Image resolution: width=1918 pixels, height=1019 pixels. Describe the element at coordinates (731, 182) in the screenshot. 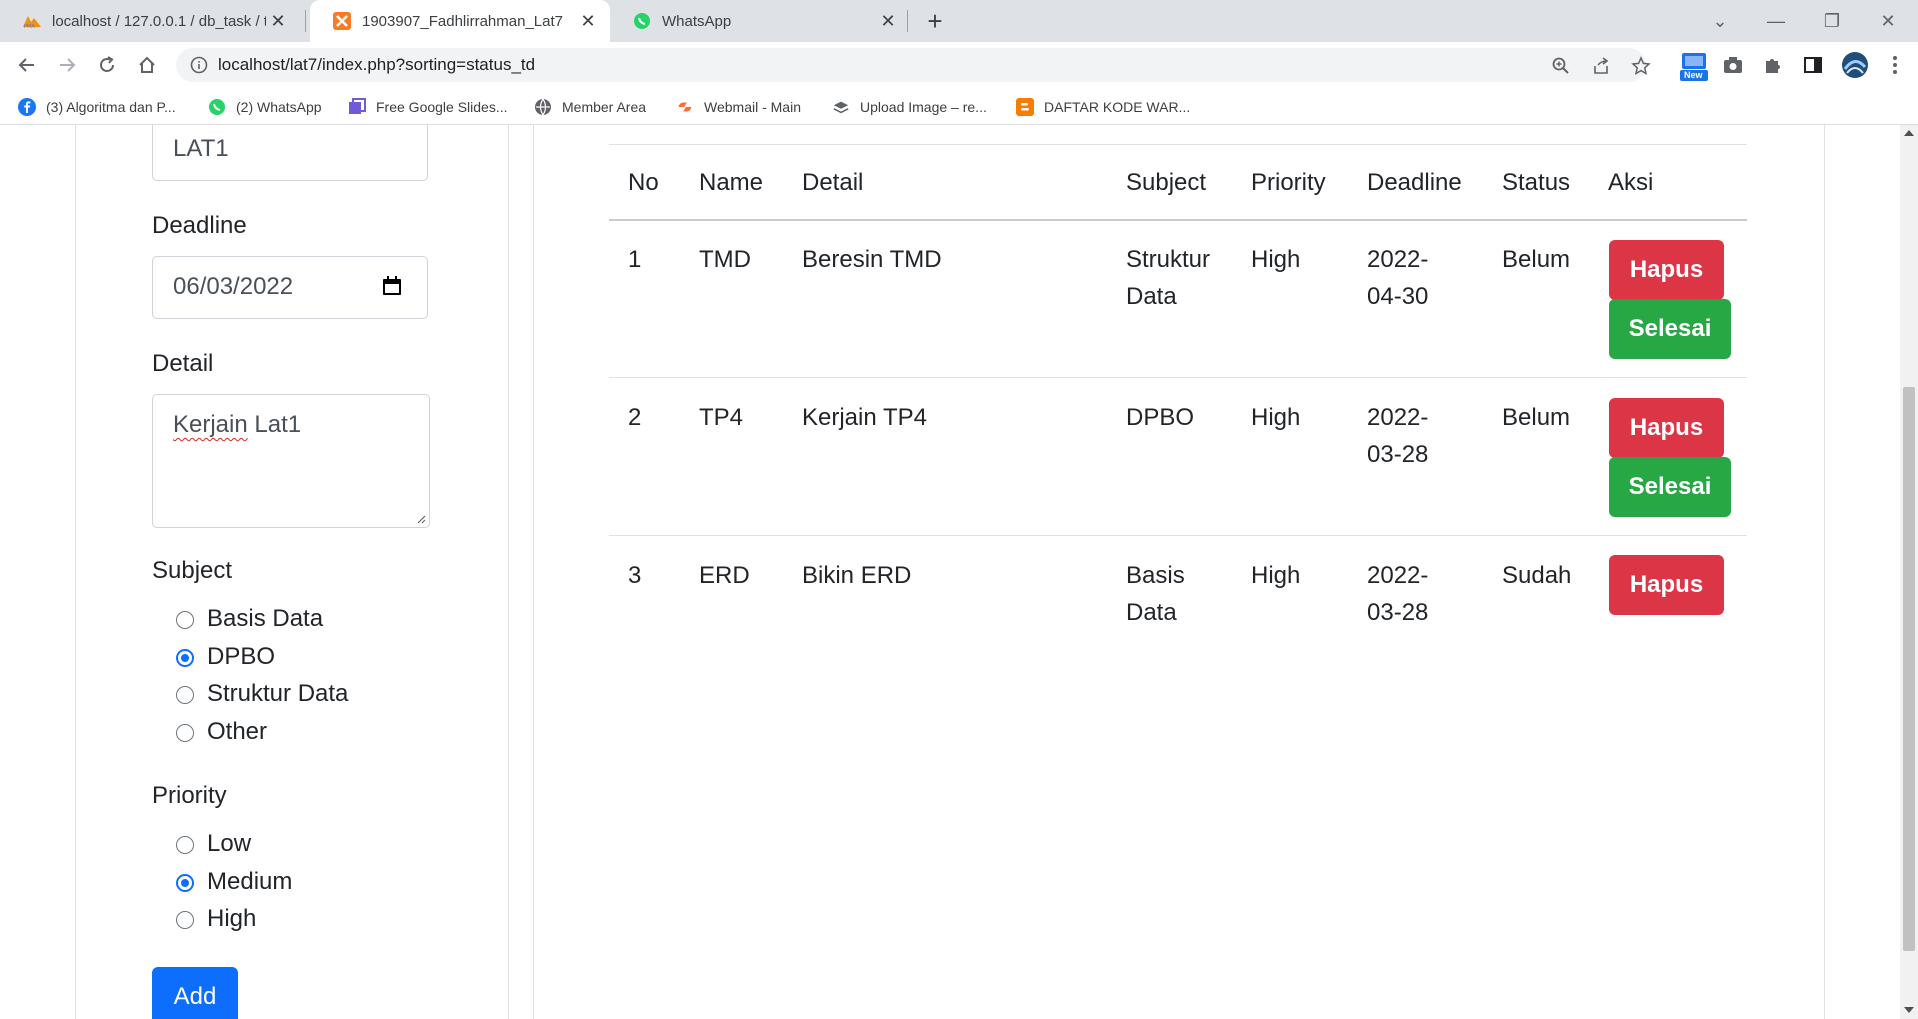

I see `column-header: Name` at that location.